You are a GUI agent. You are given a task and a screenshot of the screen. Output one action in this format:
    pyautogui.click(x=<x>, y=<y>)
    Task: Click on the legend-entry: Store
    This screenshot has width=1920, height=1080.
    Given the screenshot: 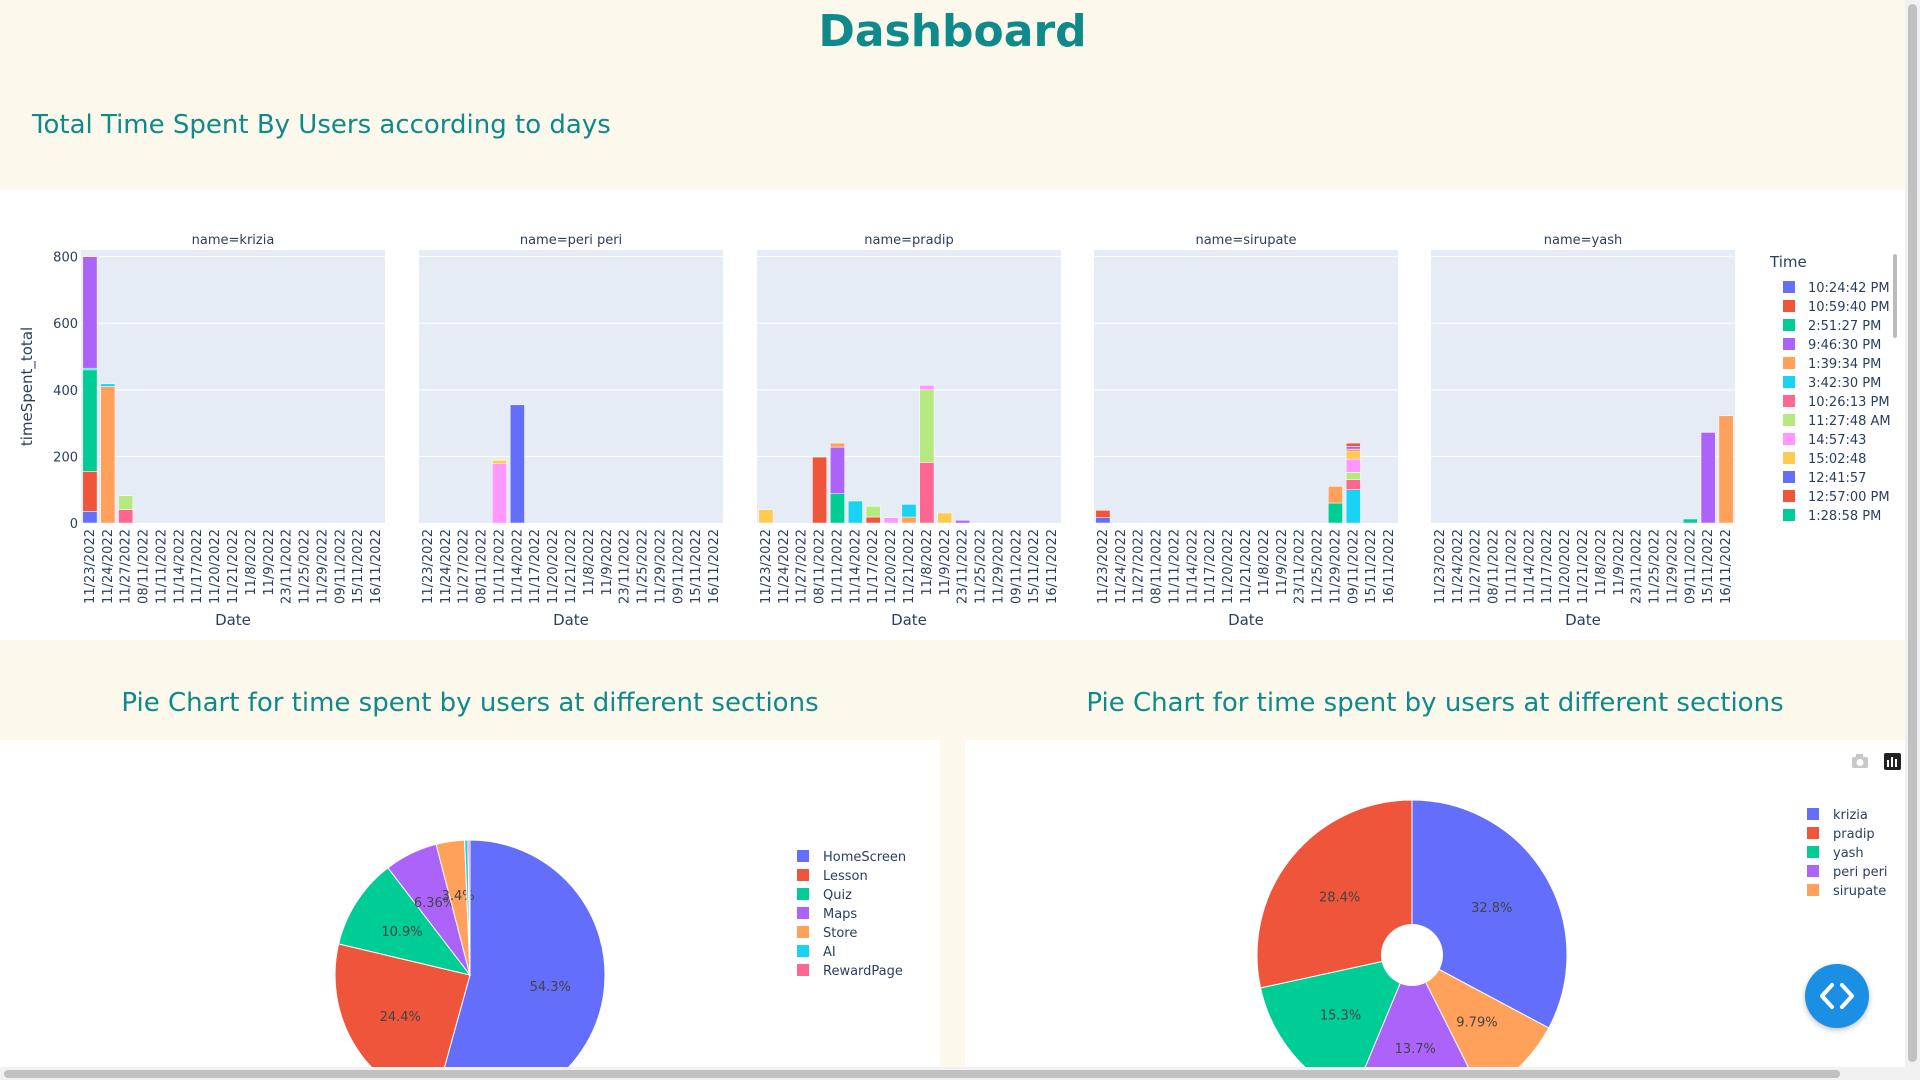 What is the action you would take?
    pyautogui.click(x=840, y=933)
    